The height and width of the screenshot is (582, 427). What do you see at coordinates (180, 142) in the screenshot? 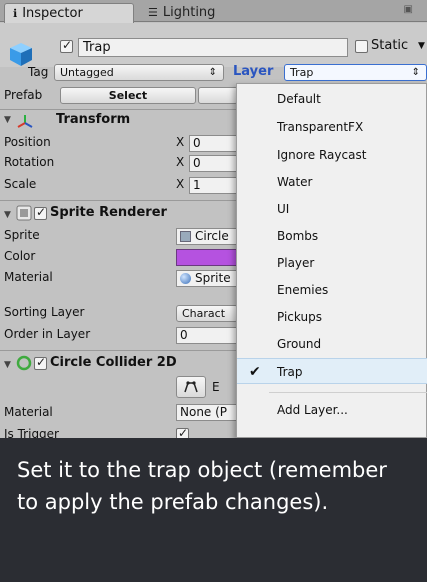
I see `position-x-label: X` at bounding box center [180, 142].